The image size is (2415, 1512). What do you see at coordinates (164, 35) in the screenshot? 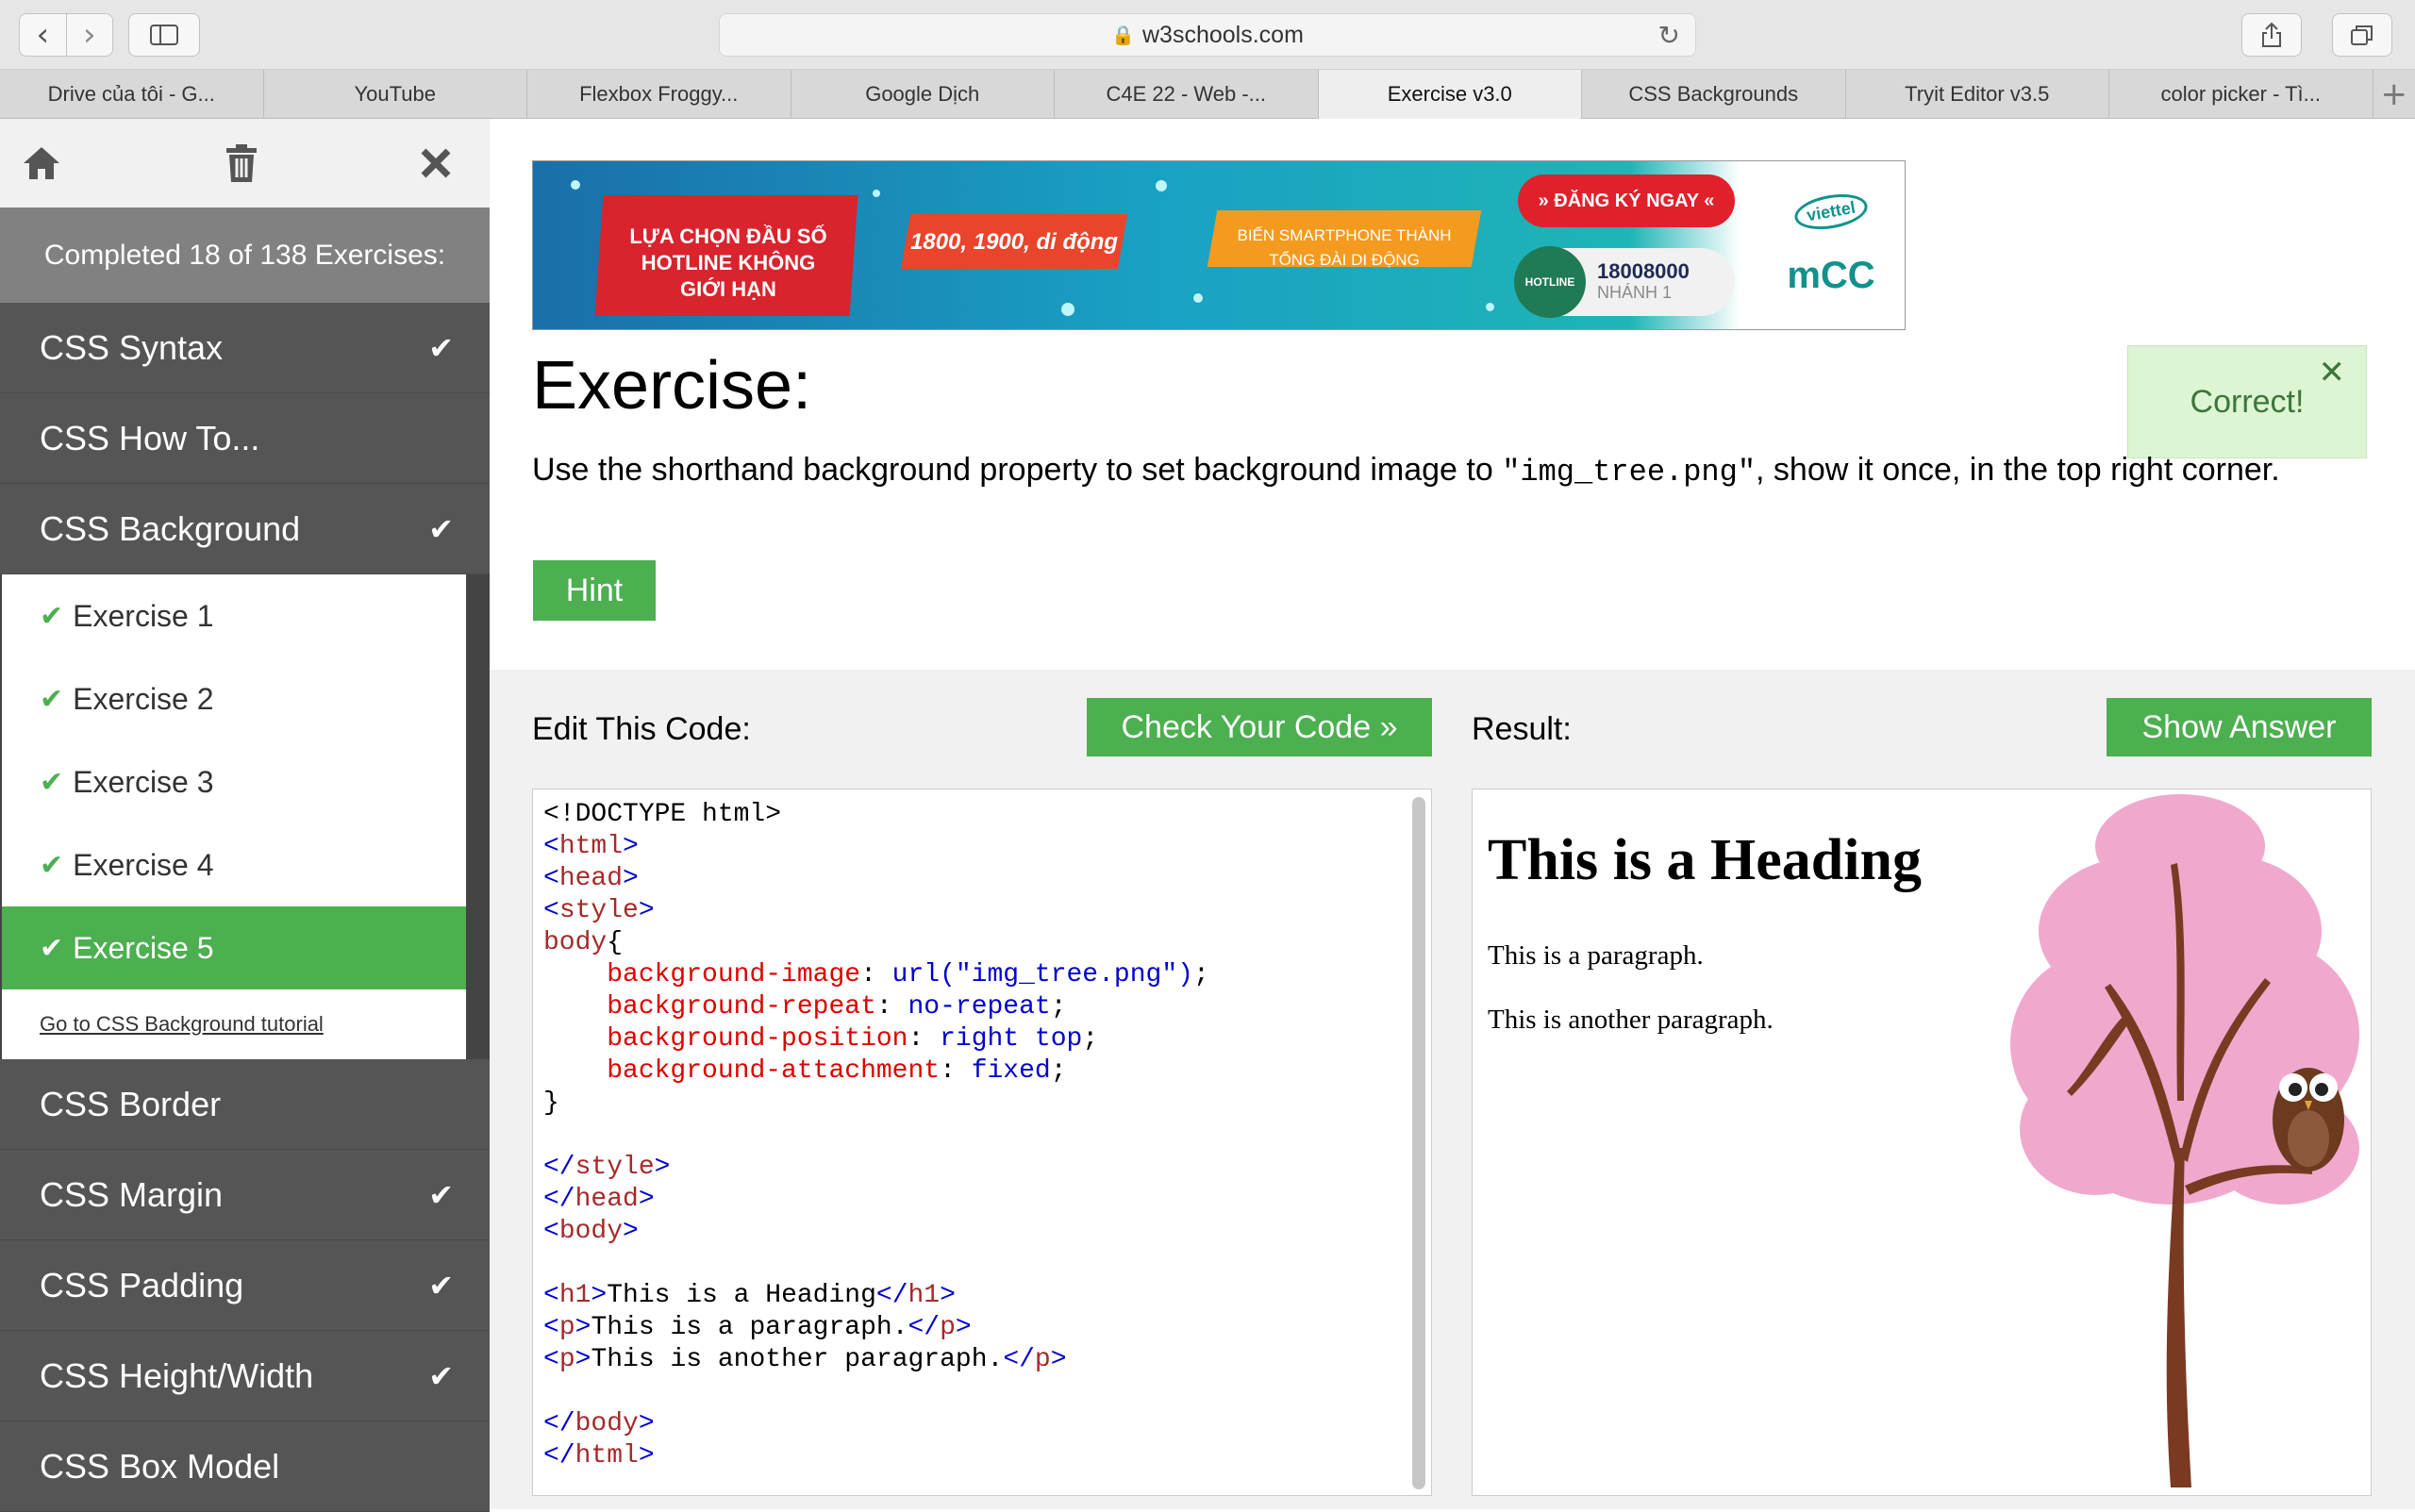
I see `sidebar-toggle-button` at bounding box center [164, 35].